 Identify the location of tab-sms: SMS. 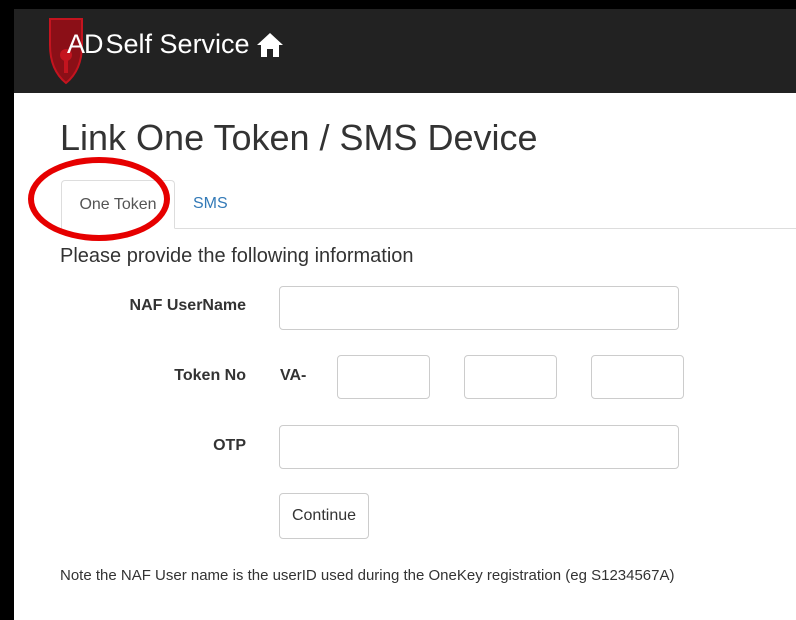
(210, 204).